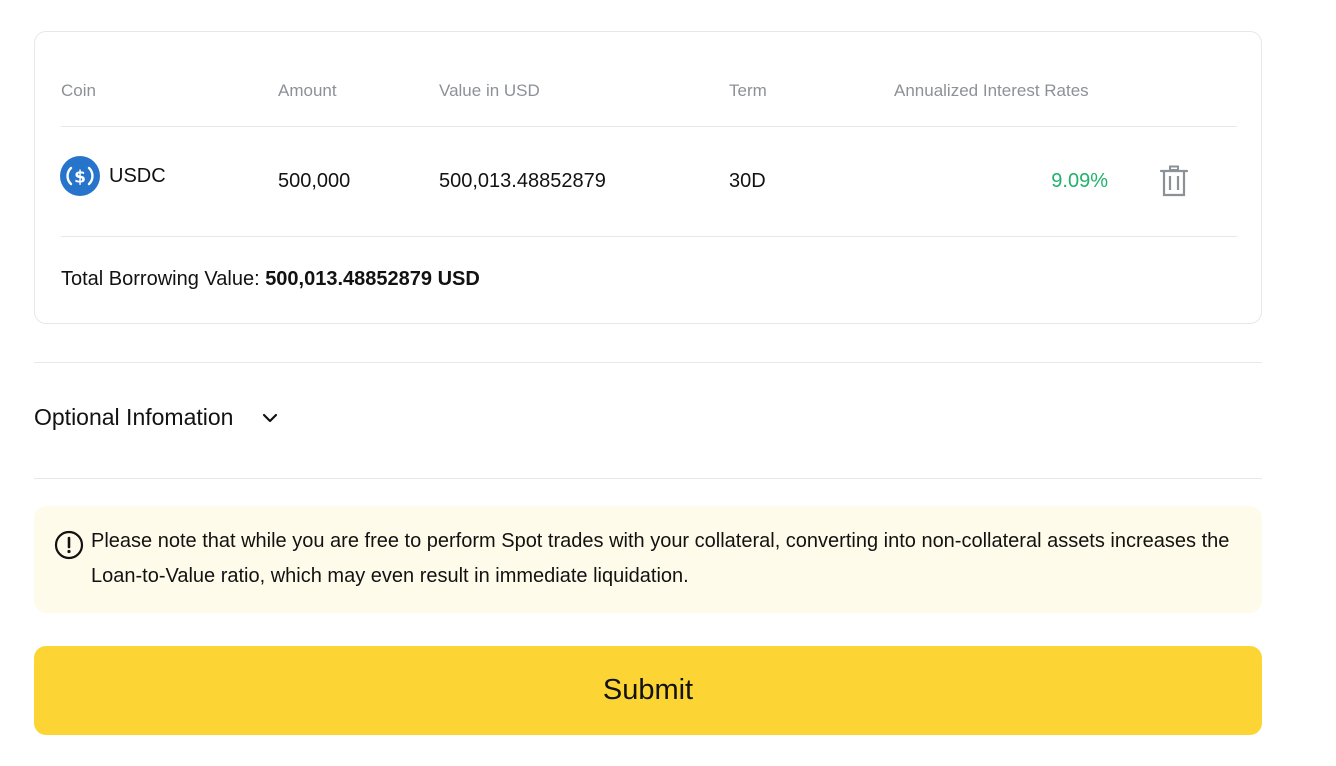 Image resolution: width=1336 pixels, height=766 pixels. Describe the element at coordinates (489, 90) in the screenshot. I see `column-header-value-usd: Value in USD` at that location.